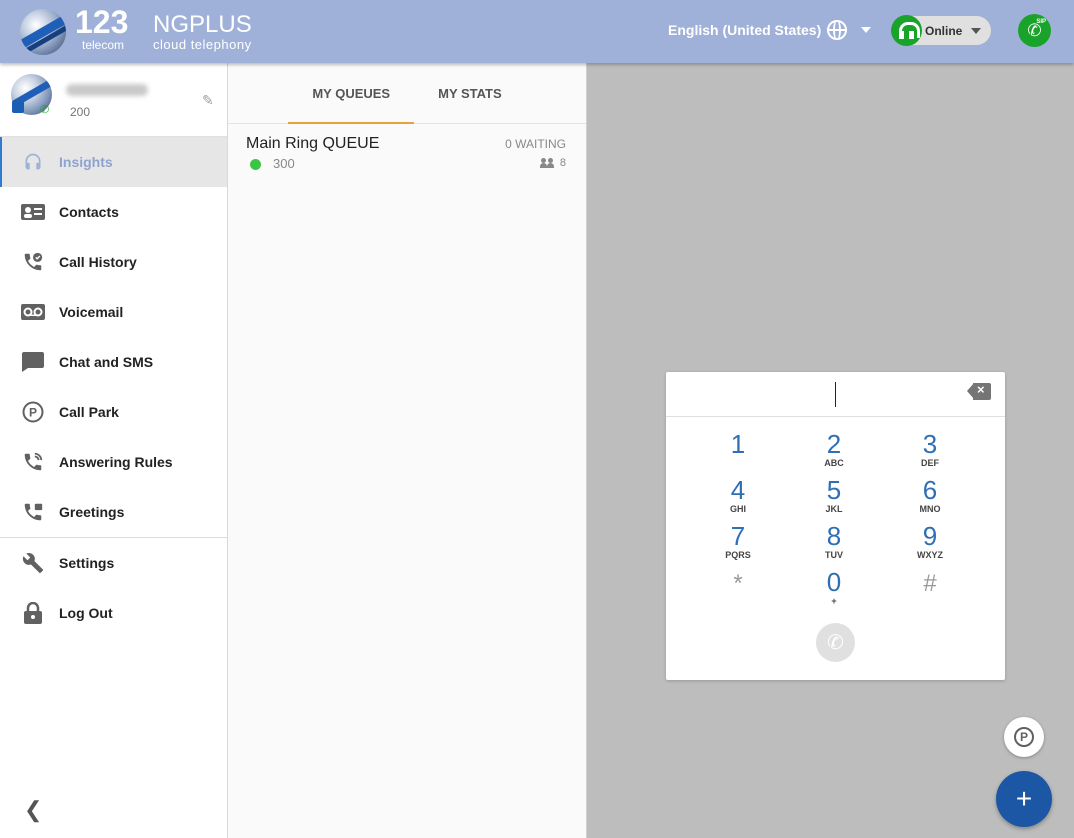 Image resolution: width=1074 pixels, height=838 pixels. I want to click on brand-subtitle: cloud telephony, so click(202, 44).